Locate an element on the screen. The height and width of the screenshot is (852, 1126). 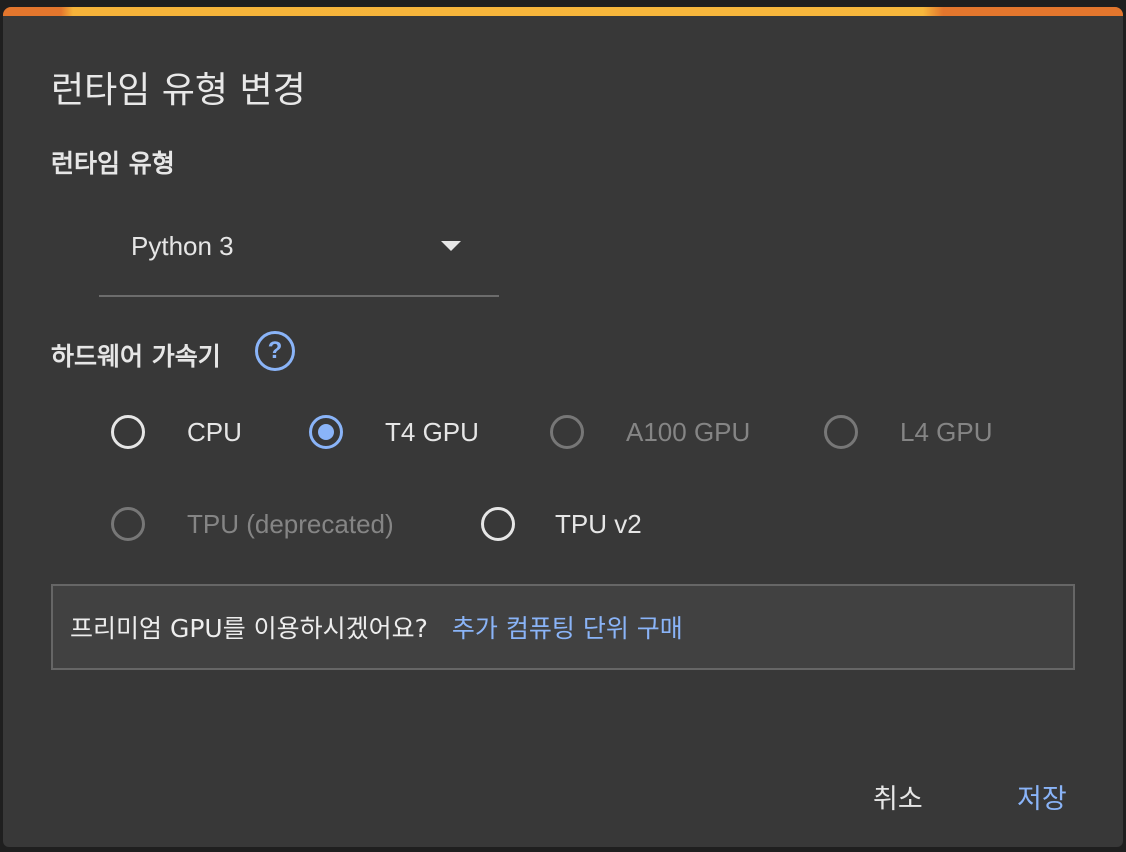
accelerator-option-tpu-deprecated: TPU (deprecated) is located at coordinates (252, 524).